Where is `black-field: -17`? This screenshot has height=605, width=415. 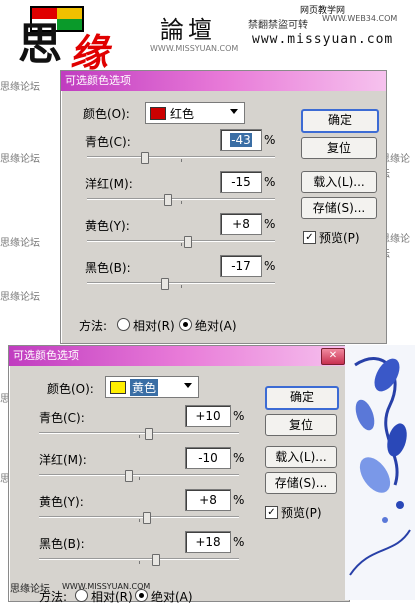 black-field: -17 is located at coordinates (241, 266).